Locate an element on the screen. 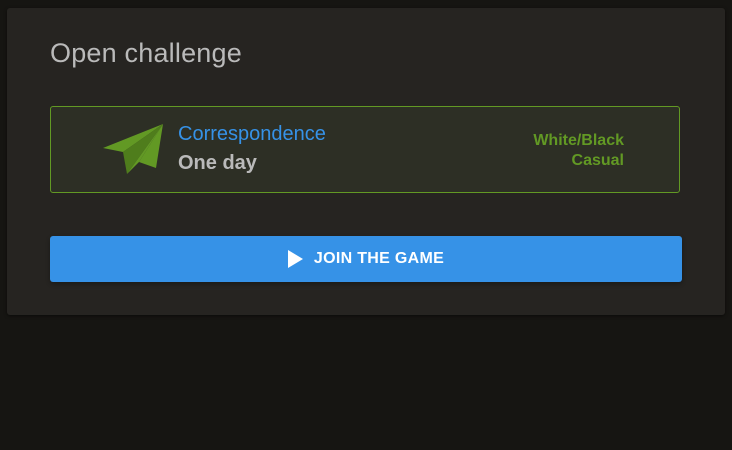  speed-label: One day is located at coordinates (217, 163).